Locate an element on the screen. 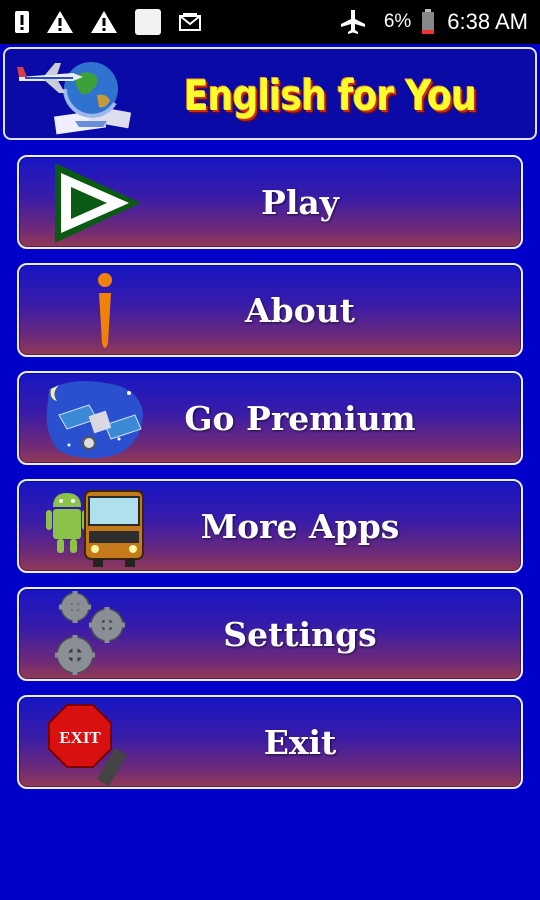  settings-button: Settings is located at coordinates (270, 634).